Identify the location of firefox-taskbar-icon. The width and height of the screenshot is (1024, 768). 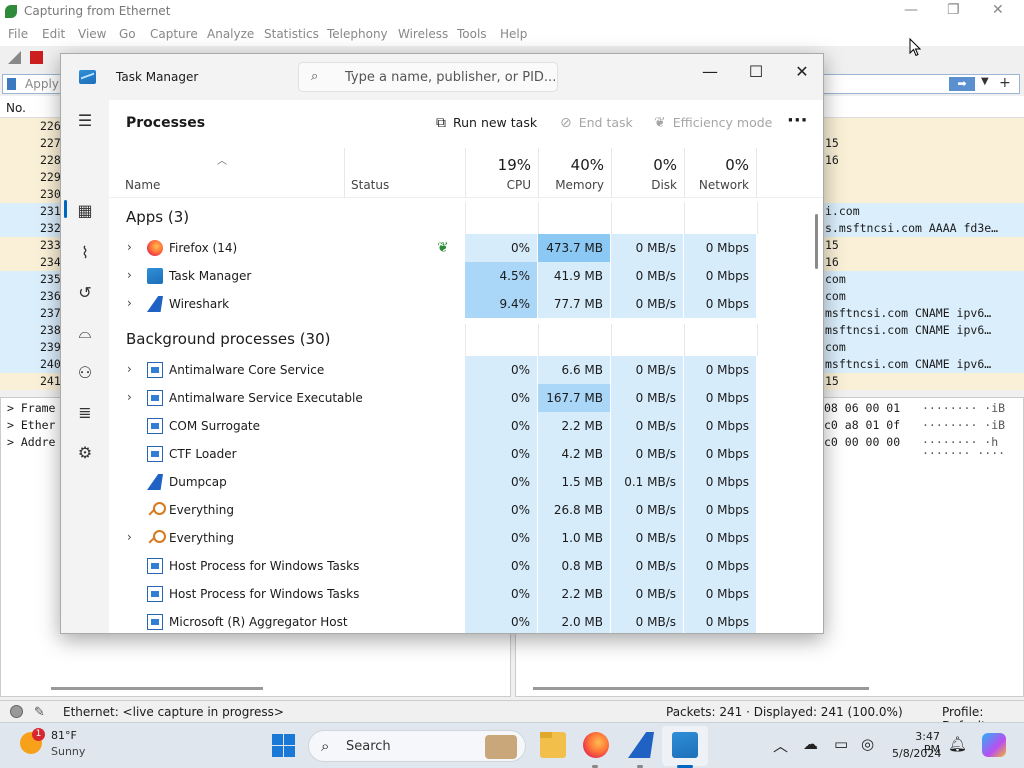
(596, 745).